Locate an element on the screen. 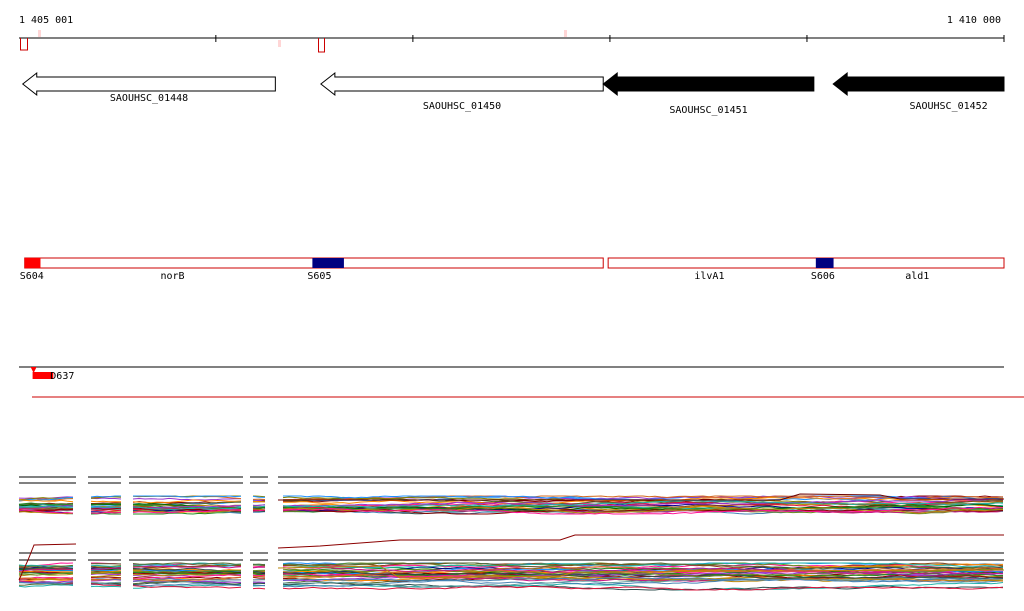 The height and width of the screenshot is (611, 1024). transcript-site-label: S605 is located at coordinates (319, 276).